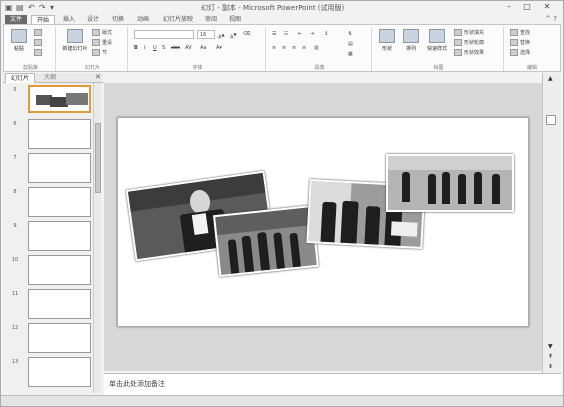 Image resolution: width=564 pixels, height=407 pixels. I want to click on quick-styles-button: 快速样式, so click(437, 43).